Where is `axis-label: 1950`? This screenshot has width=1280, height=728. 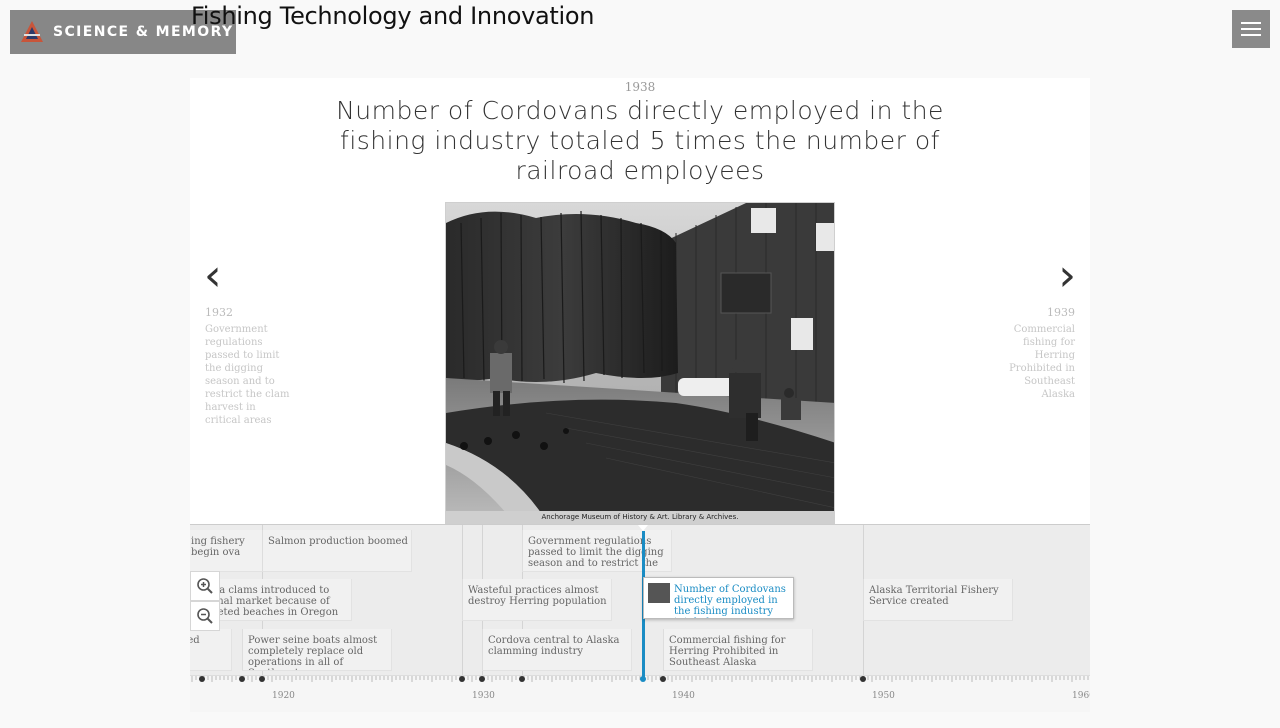
axis-label: 1950 is located at coordinates (883, 696).